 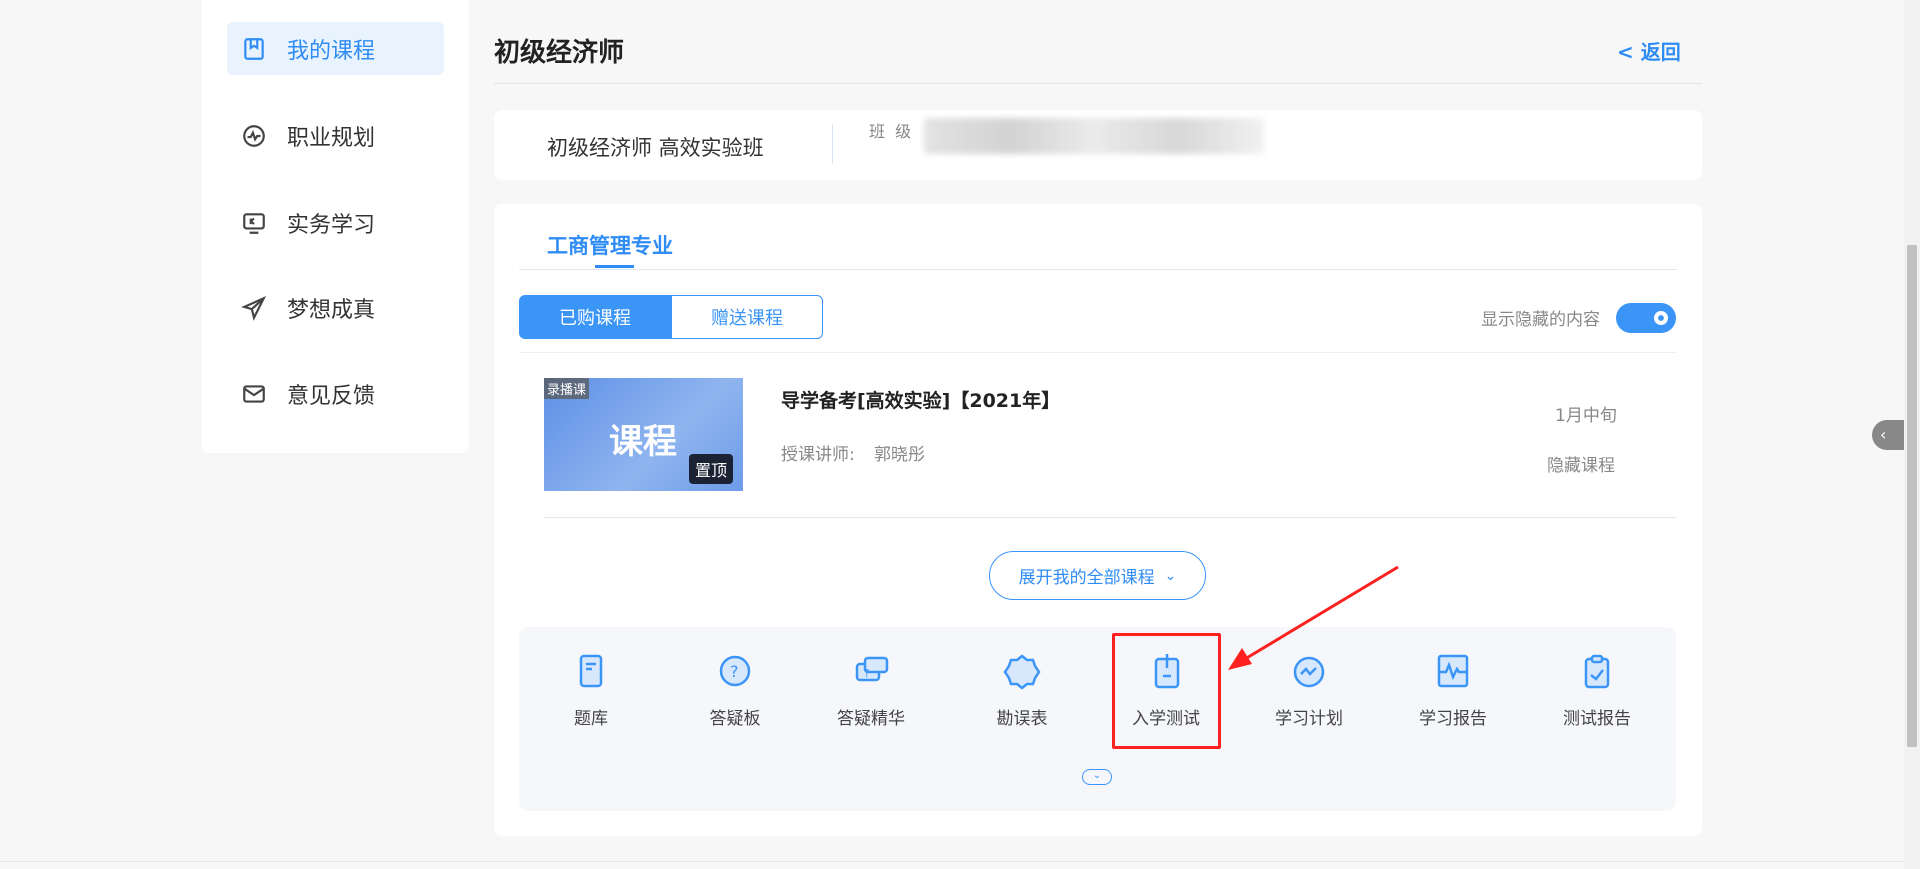 What do you see at coordinates (1166, 691) in the screenshot?
I see `annotation-highlight-box` at bounding box center [1166, 691].